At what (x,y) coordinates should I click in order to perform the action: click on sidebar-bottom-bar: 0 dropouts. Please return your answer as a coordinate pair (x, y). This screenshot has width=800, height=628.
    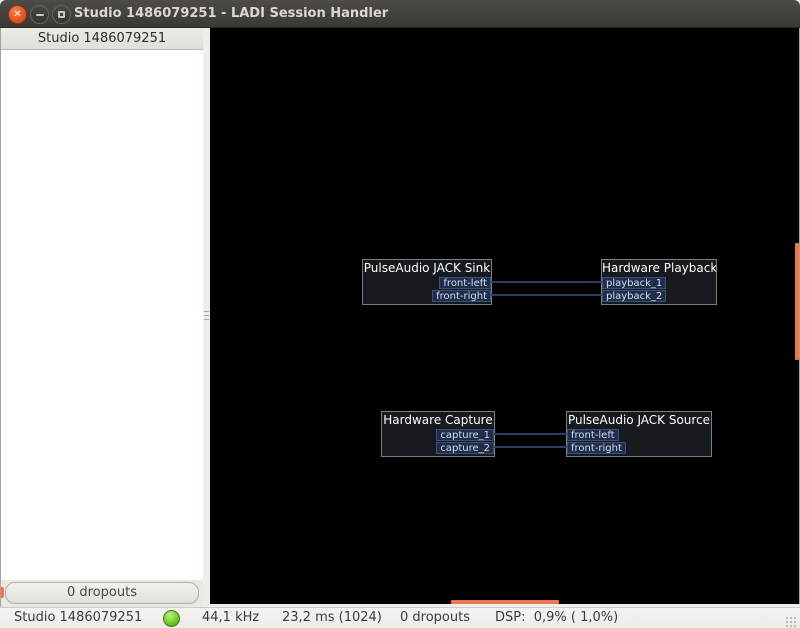
    Looking at the image, I should click on (102, 593).